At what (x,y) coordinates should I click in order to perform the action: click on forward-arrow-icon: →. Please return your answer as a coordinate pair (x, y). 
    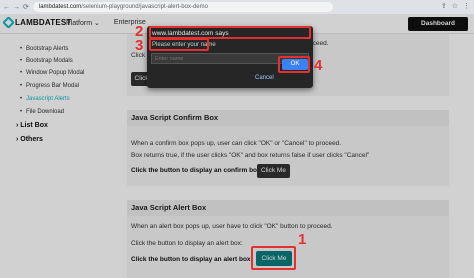
    Looking at the image, I should click on (16, 7).